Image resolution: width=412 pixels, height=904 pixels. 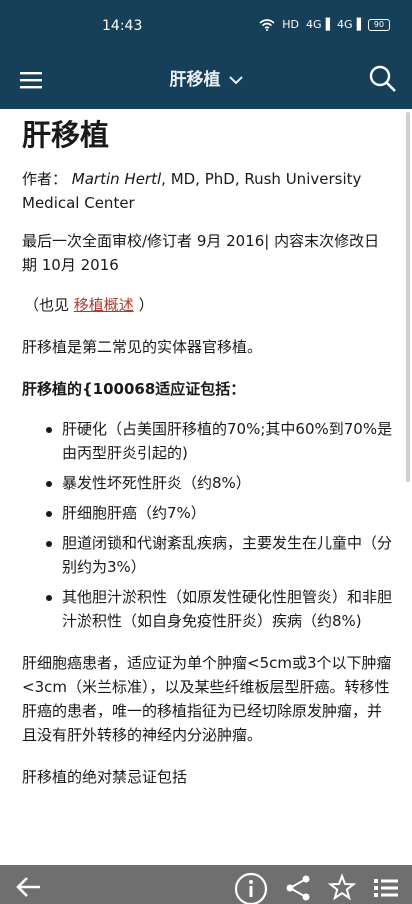 I want to click on author-label: 作者：, so click(x=45, y=179).